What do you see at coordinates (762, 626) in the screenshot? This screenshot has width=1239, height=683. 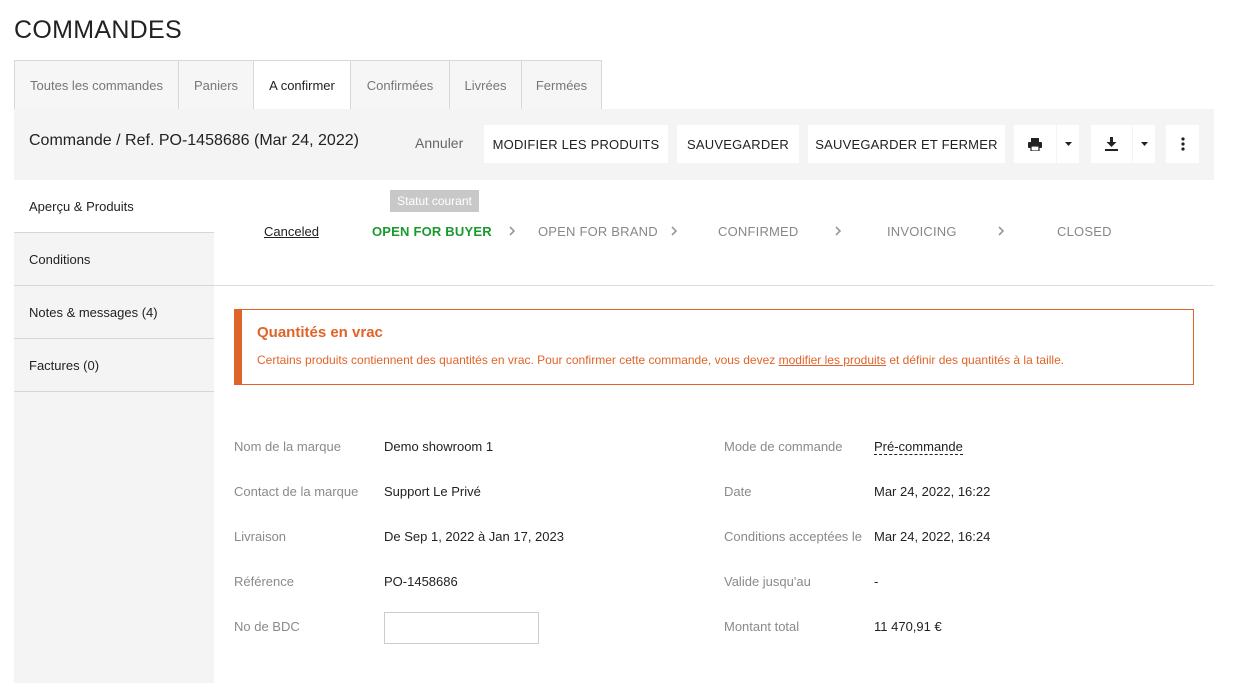 I see `total-amount-label: Montant total` at bounding box center [762, 626].